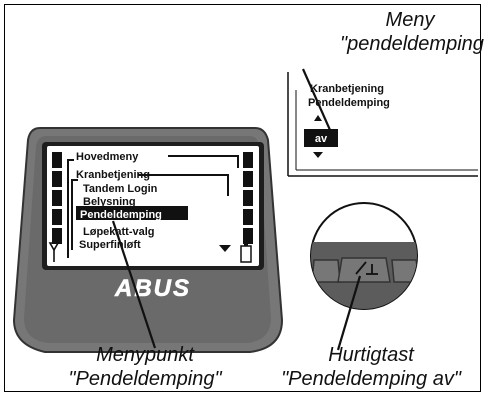 The width and height of the screenshot is (485, 396). What do you see at coordinates (412, 32) in the screenshot?
I see `callout-menu: Meny "pendeldemping"` at bounding box center [412, 32].